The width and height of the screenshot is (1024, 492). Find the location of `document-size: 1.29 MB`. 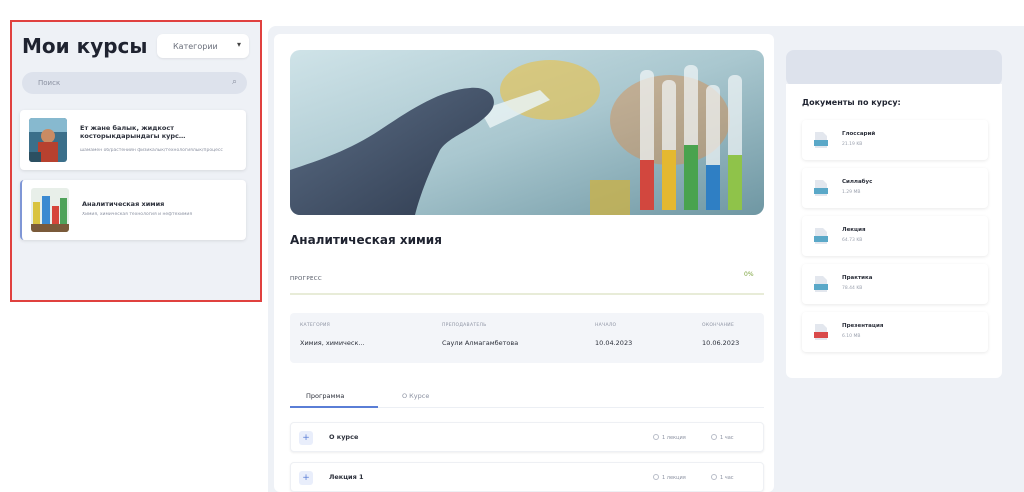

document-size: 1.29 MB is located at coordinates (851, 192).